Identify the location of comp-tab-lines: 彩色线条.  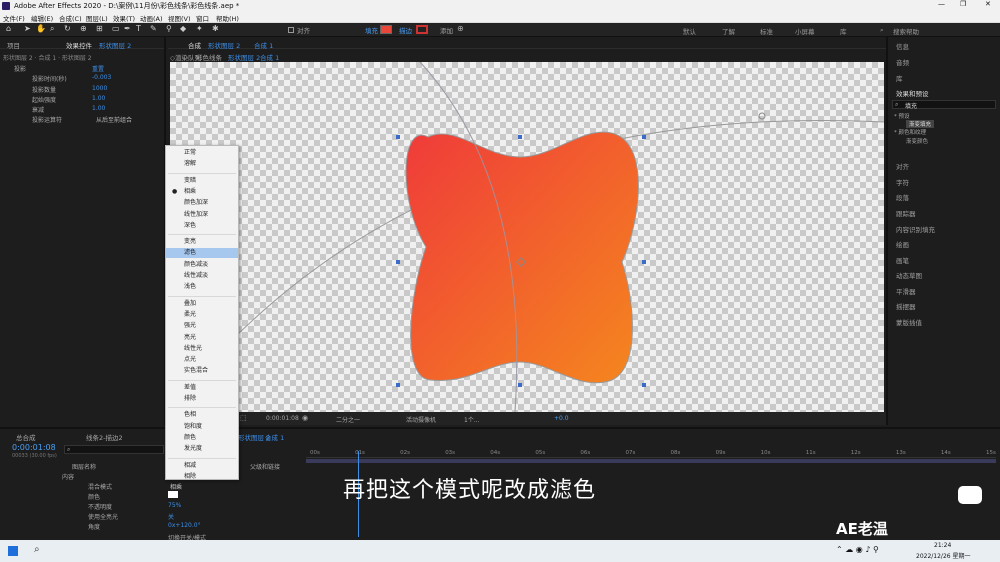
(209, 57).